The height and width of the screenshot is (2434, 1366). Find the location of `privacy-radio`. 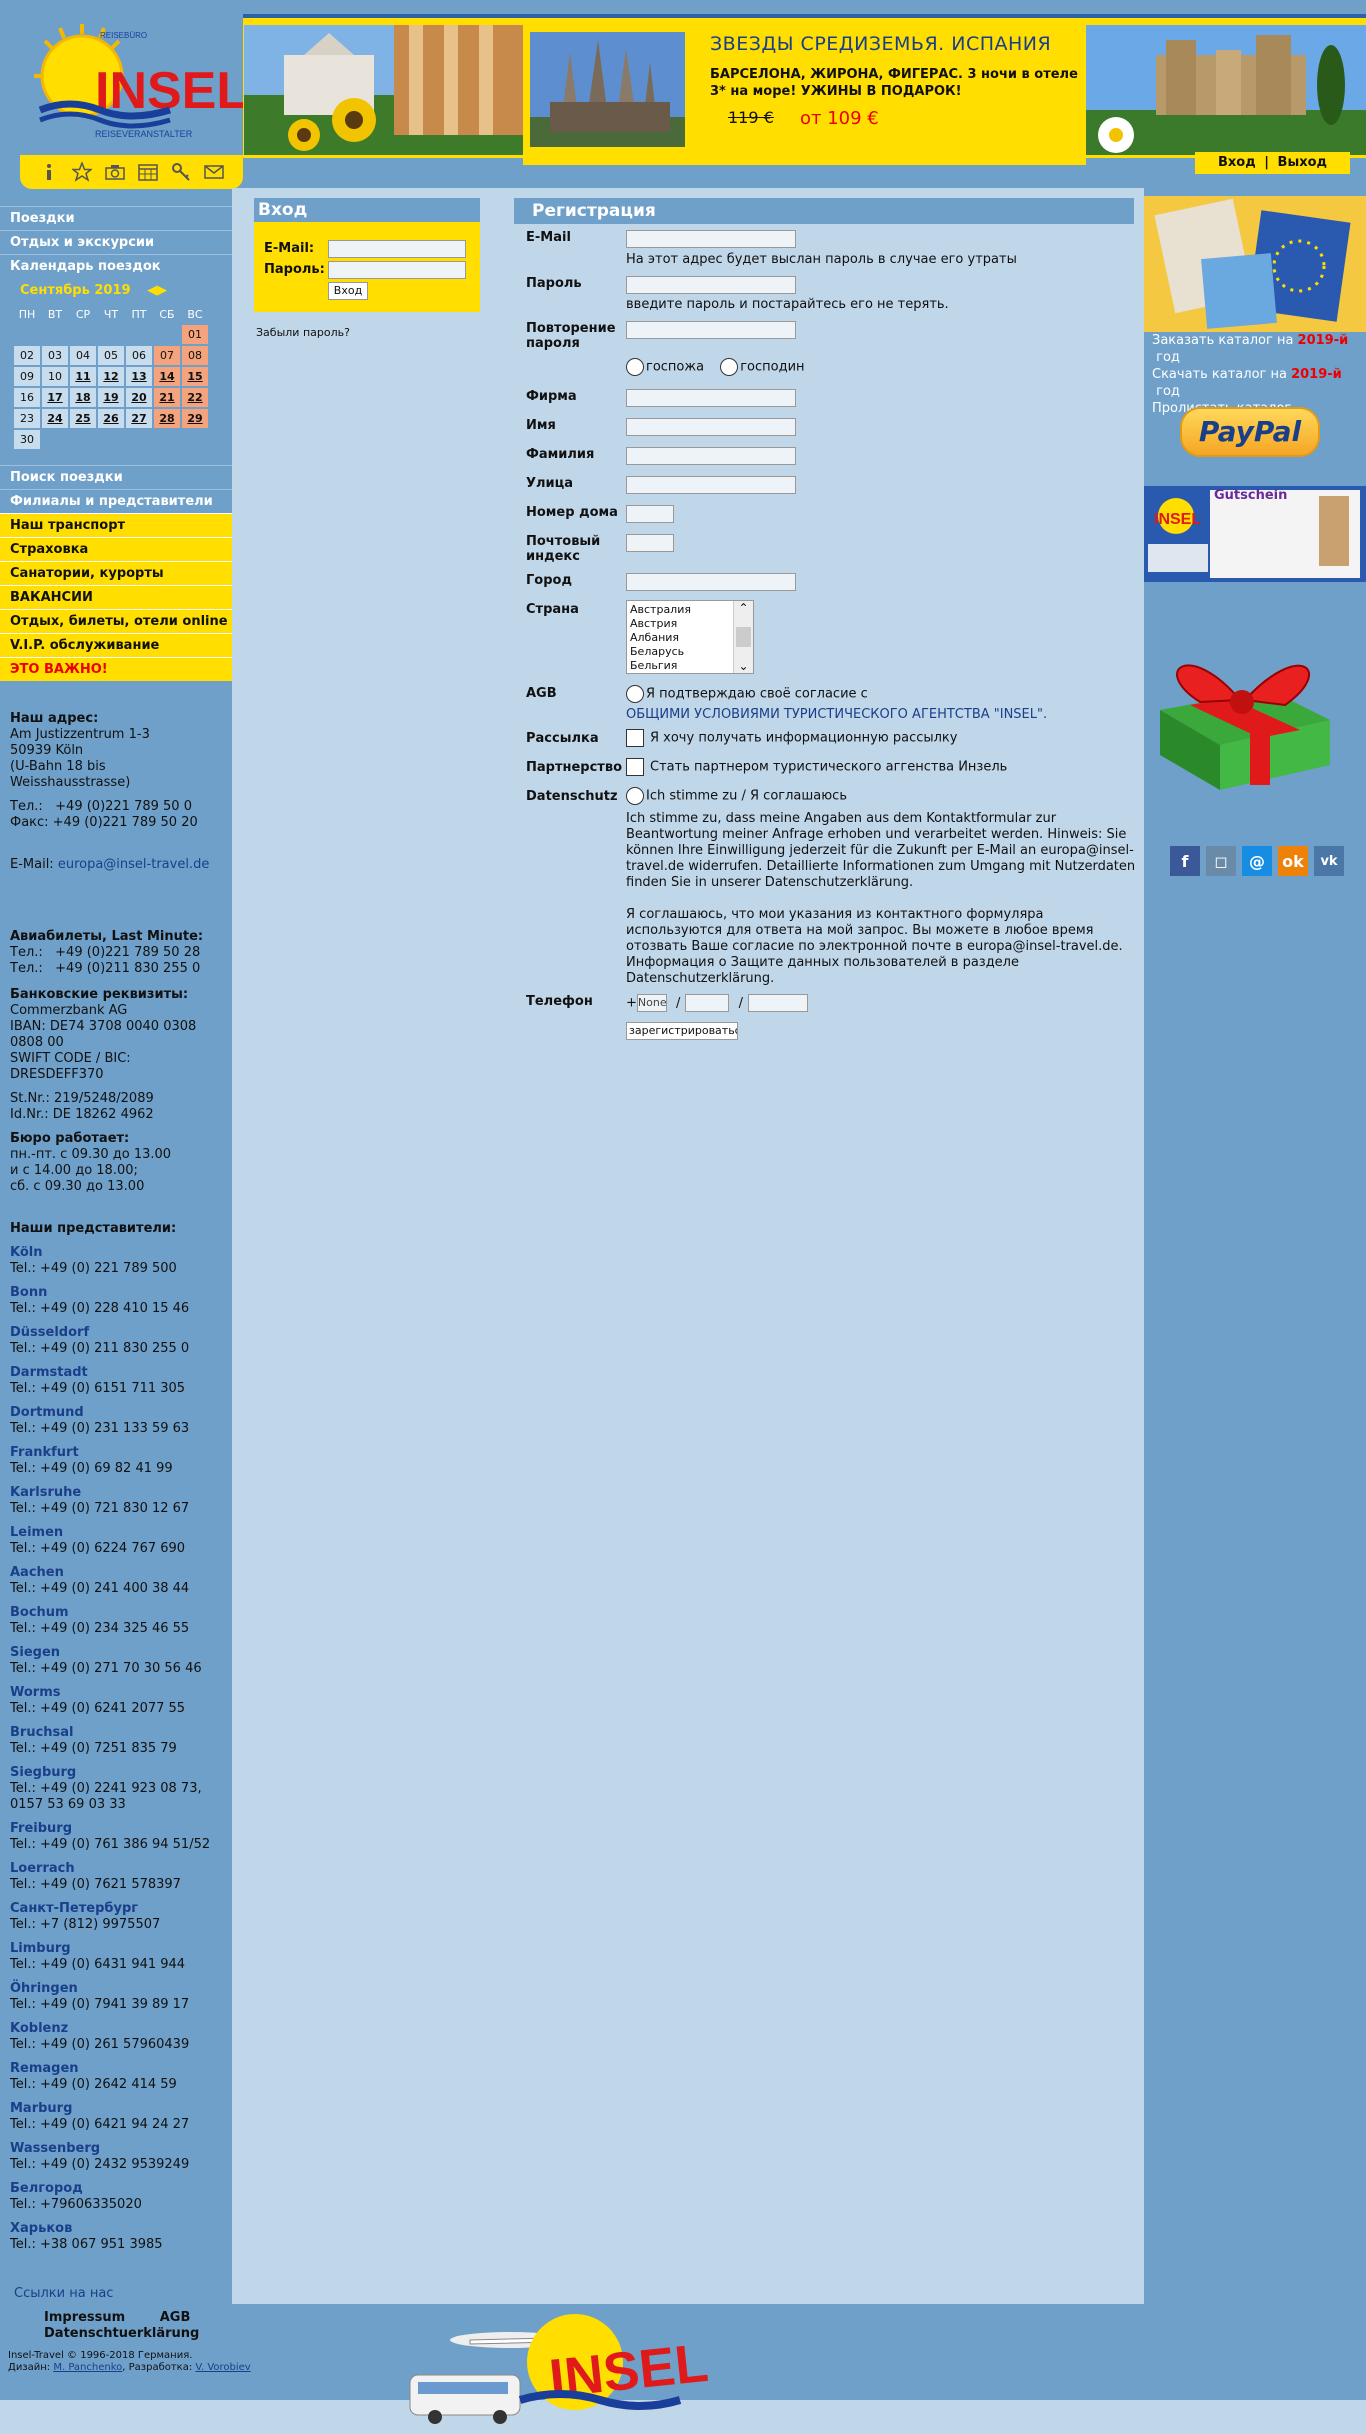

privacy-radio is located at coordinates (635, 796).